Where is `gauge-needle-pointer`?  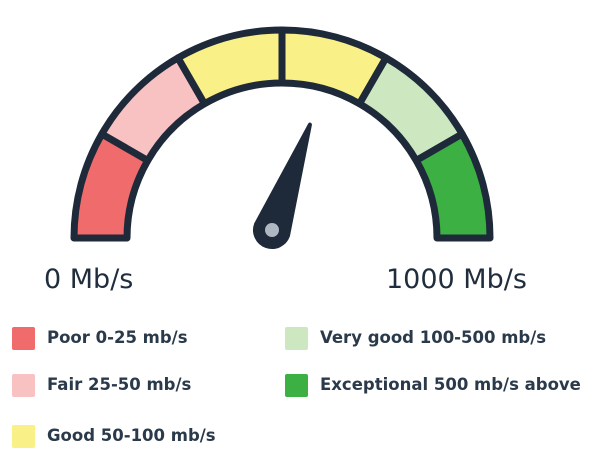 gauge-needle-pointer is located at coordinates (282, 185).